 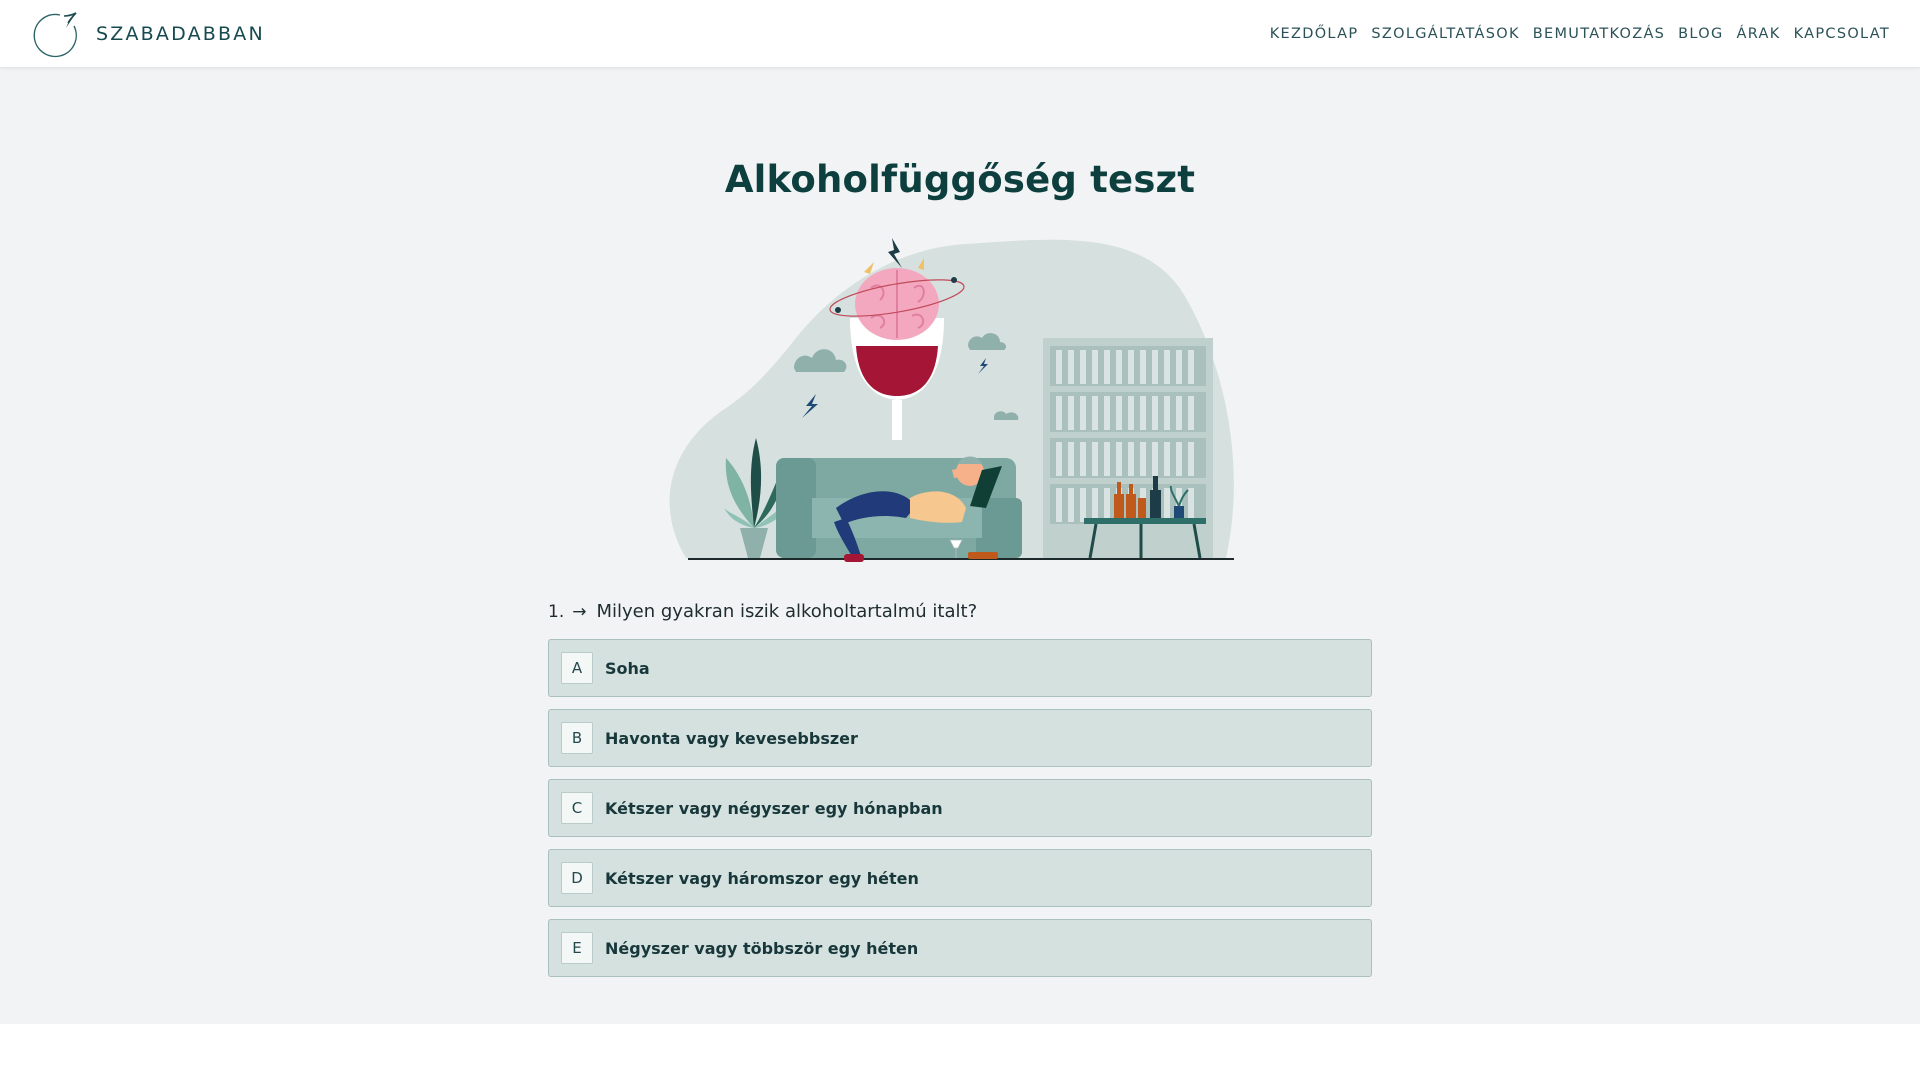 What do you see at coordinates (577, 668) in the screenshot?
I see `answer-key: A` at bounding box center [577, 668].